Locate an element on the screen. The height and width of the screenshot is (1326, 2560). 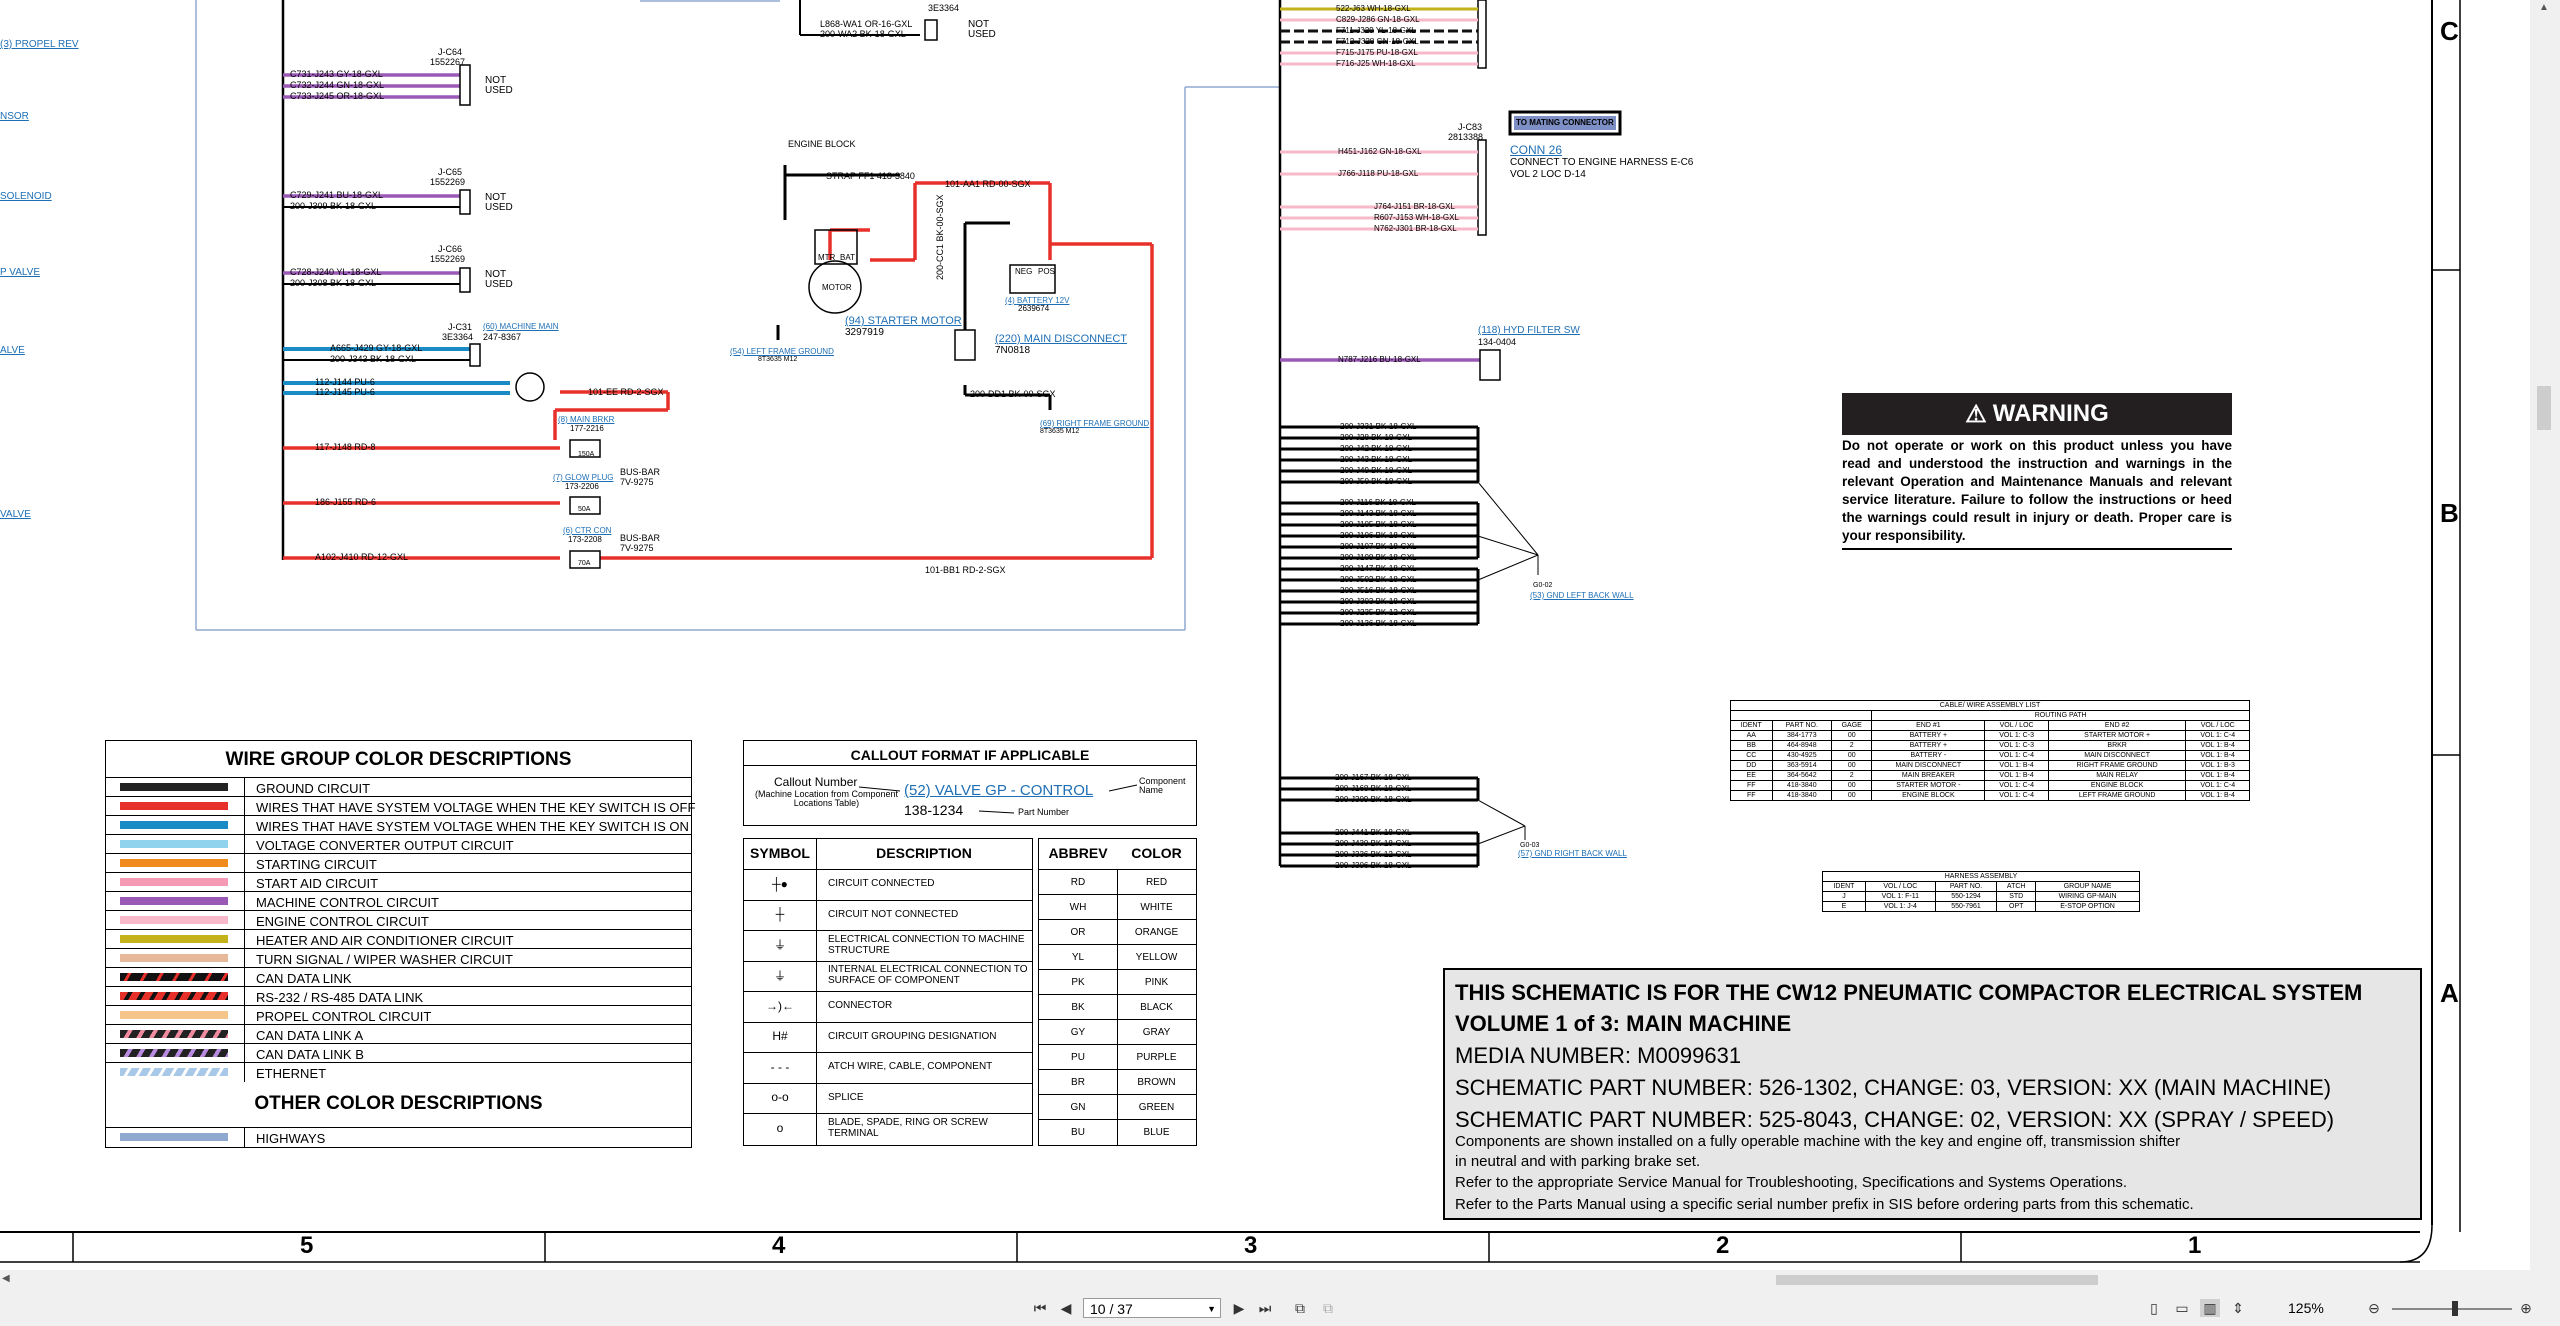
left-frame-ground-link: (54) LEFT FRAME GROUND is located at coordinates (782, 352).